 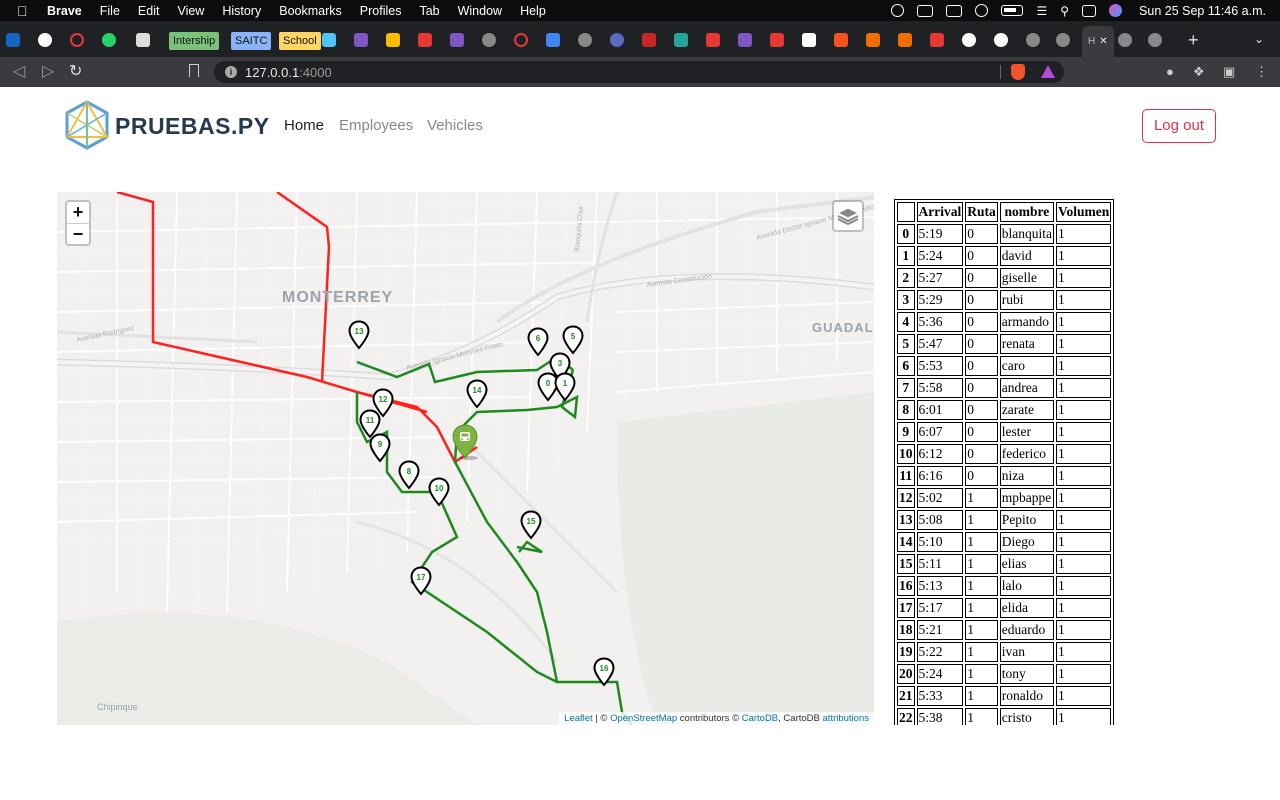 What do you see at coordinates (231, 72) in the screenshot?
I see `site-info-icon: i` at bounding box center [231, 72].